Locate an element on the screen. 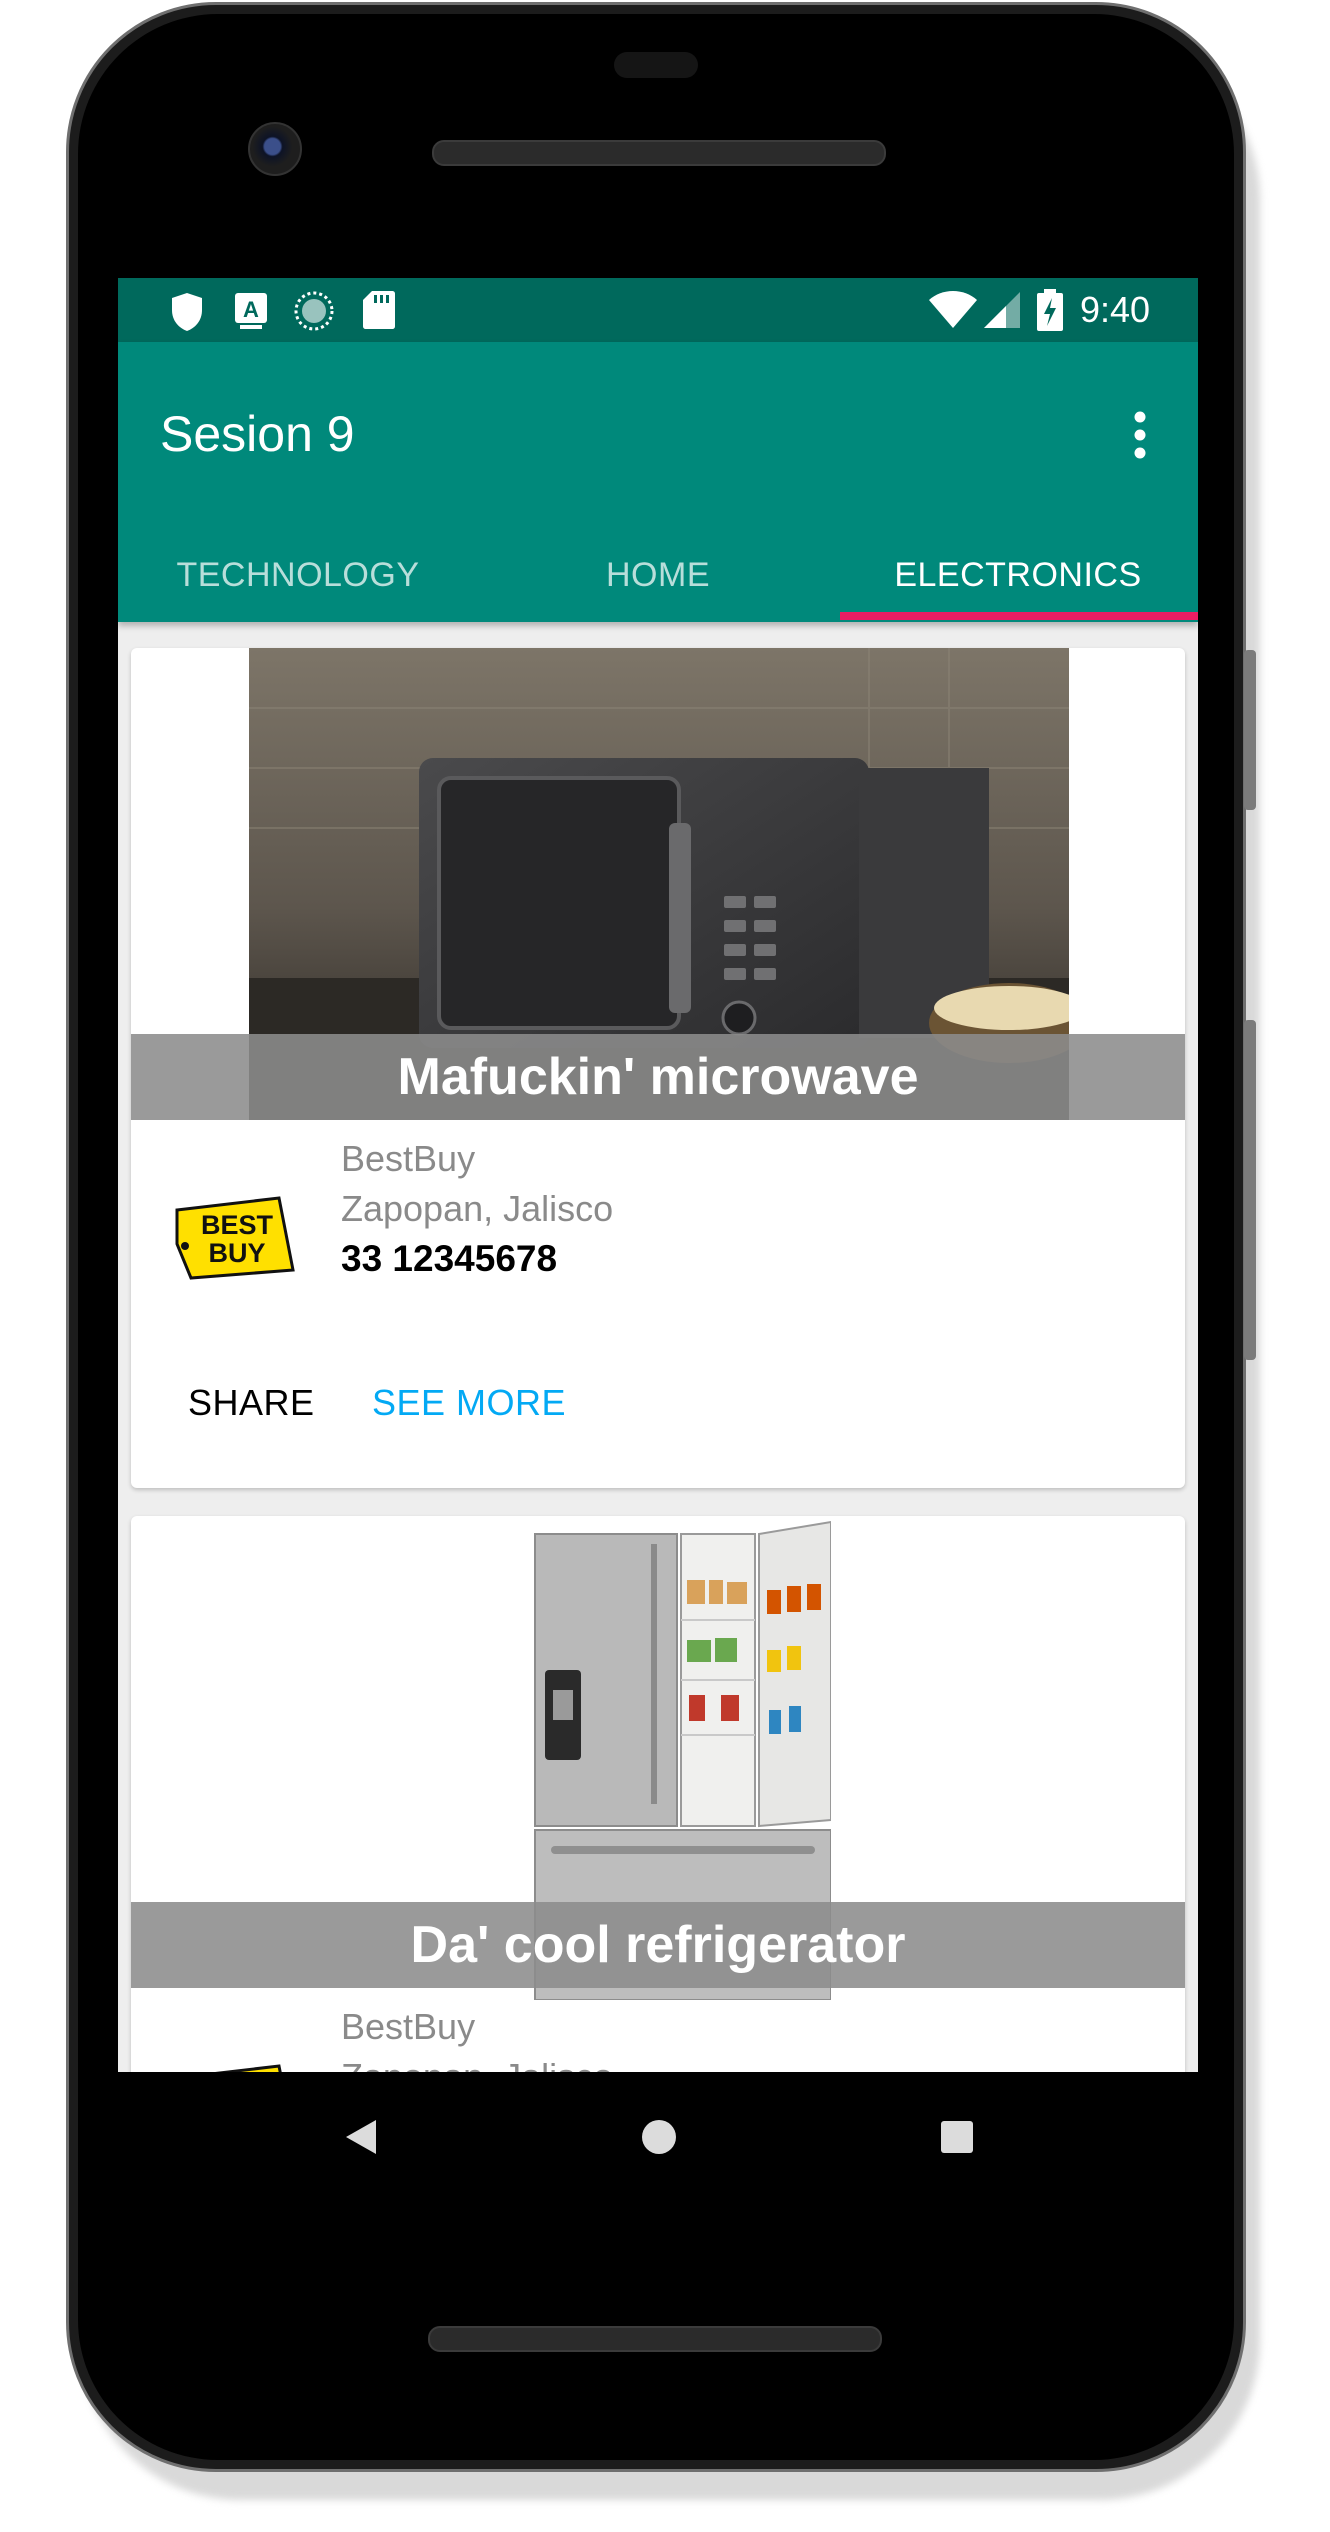 The height and width of the screenshot is (2532, 1330). see-more-button: SEE MORE is located at coordinates (469, 1403).